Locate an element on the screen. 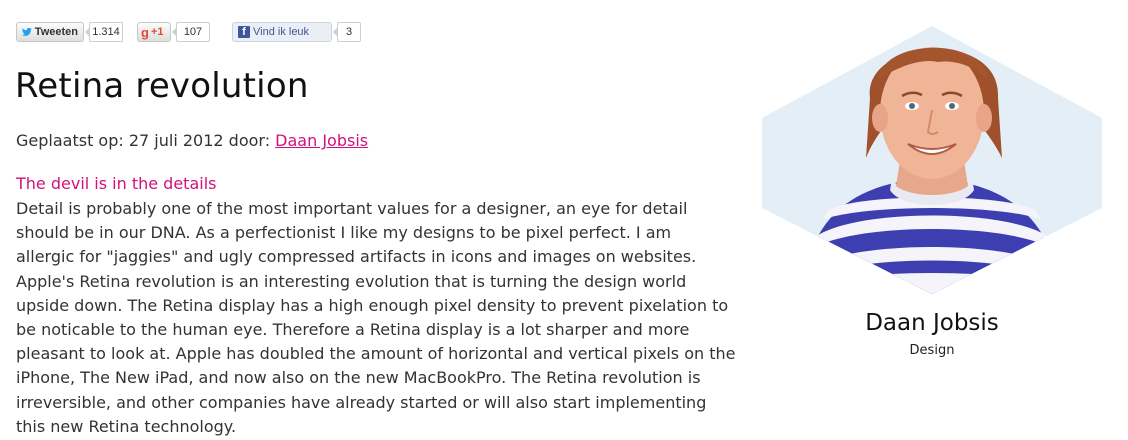 This screenshot has width=1128, height=440. tweet-label: Tweeten is located at coordinates (56, 32).